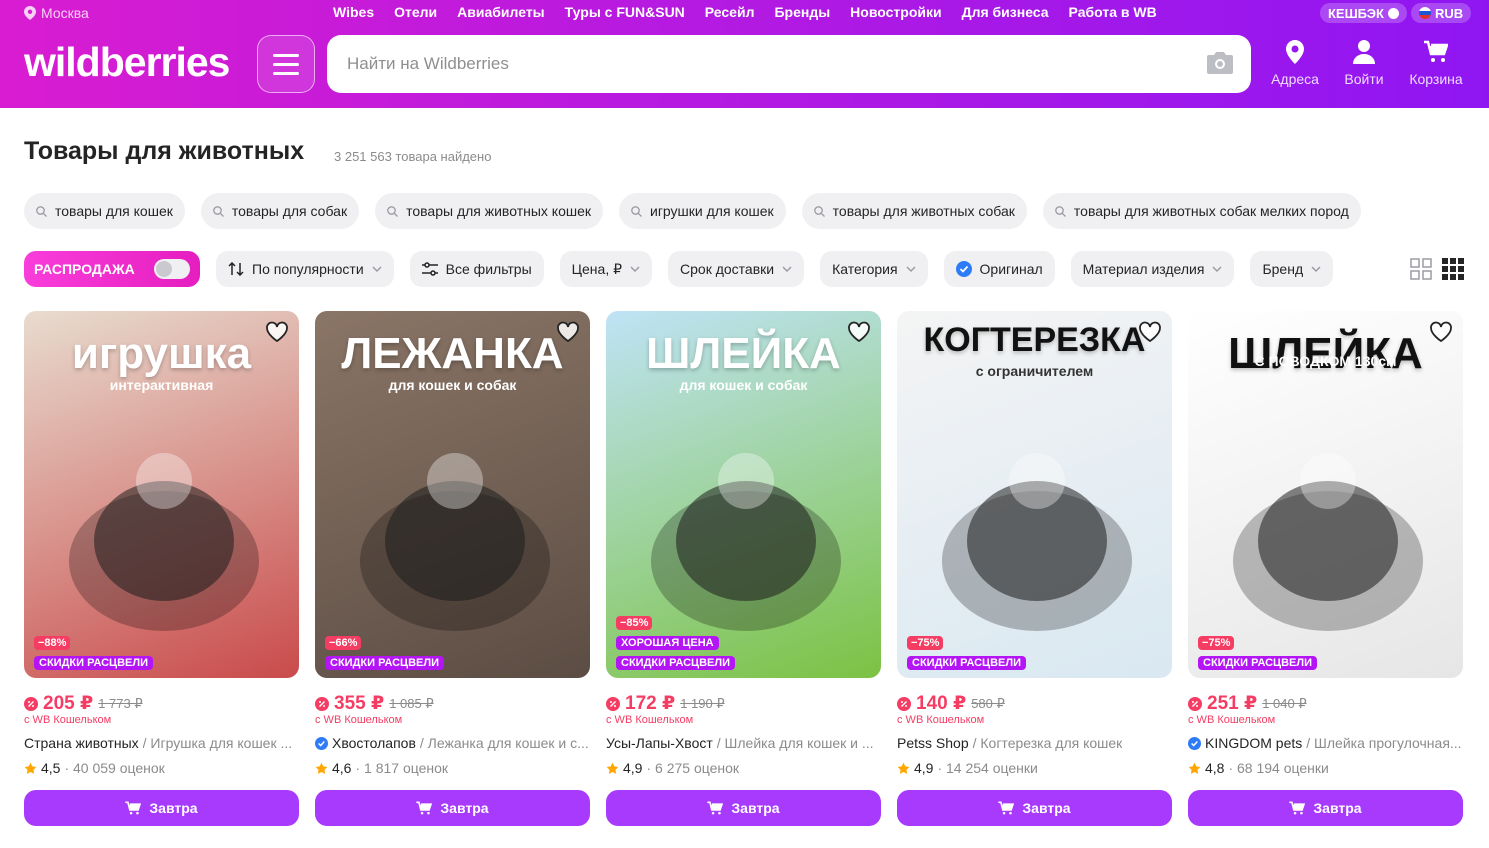 The height and width of the screenshot is (848, 1489). What do you see at coordinates (501, 12) in the screenshot?
I see `nav-flights: Авиабилеты` at bounding box center [501, 12].